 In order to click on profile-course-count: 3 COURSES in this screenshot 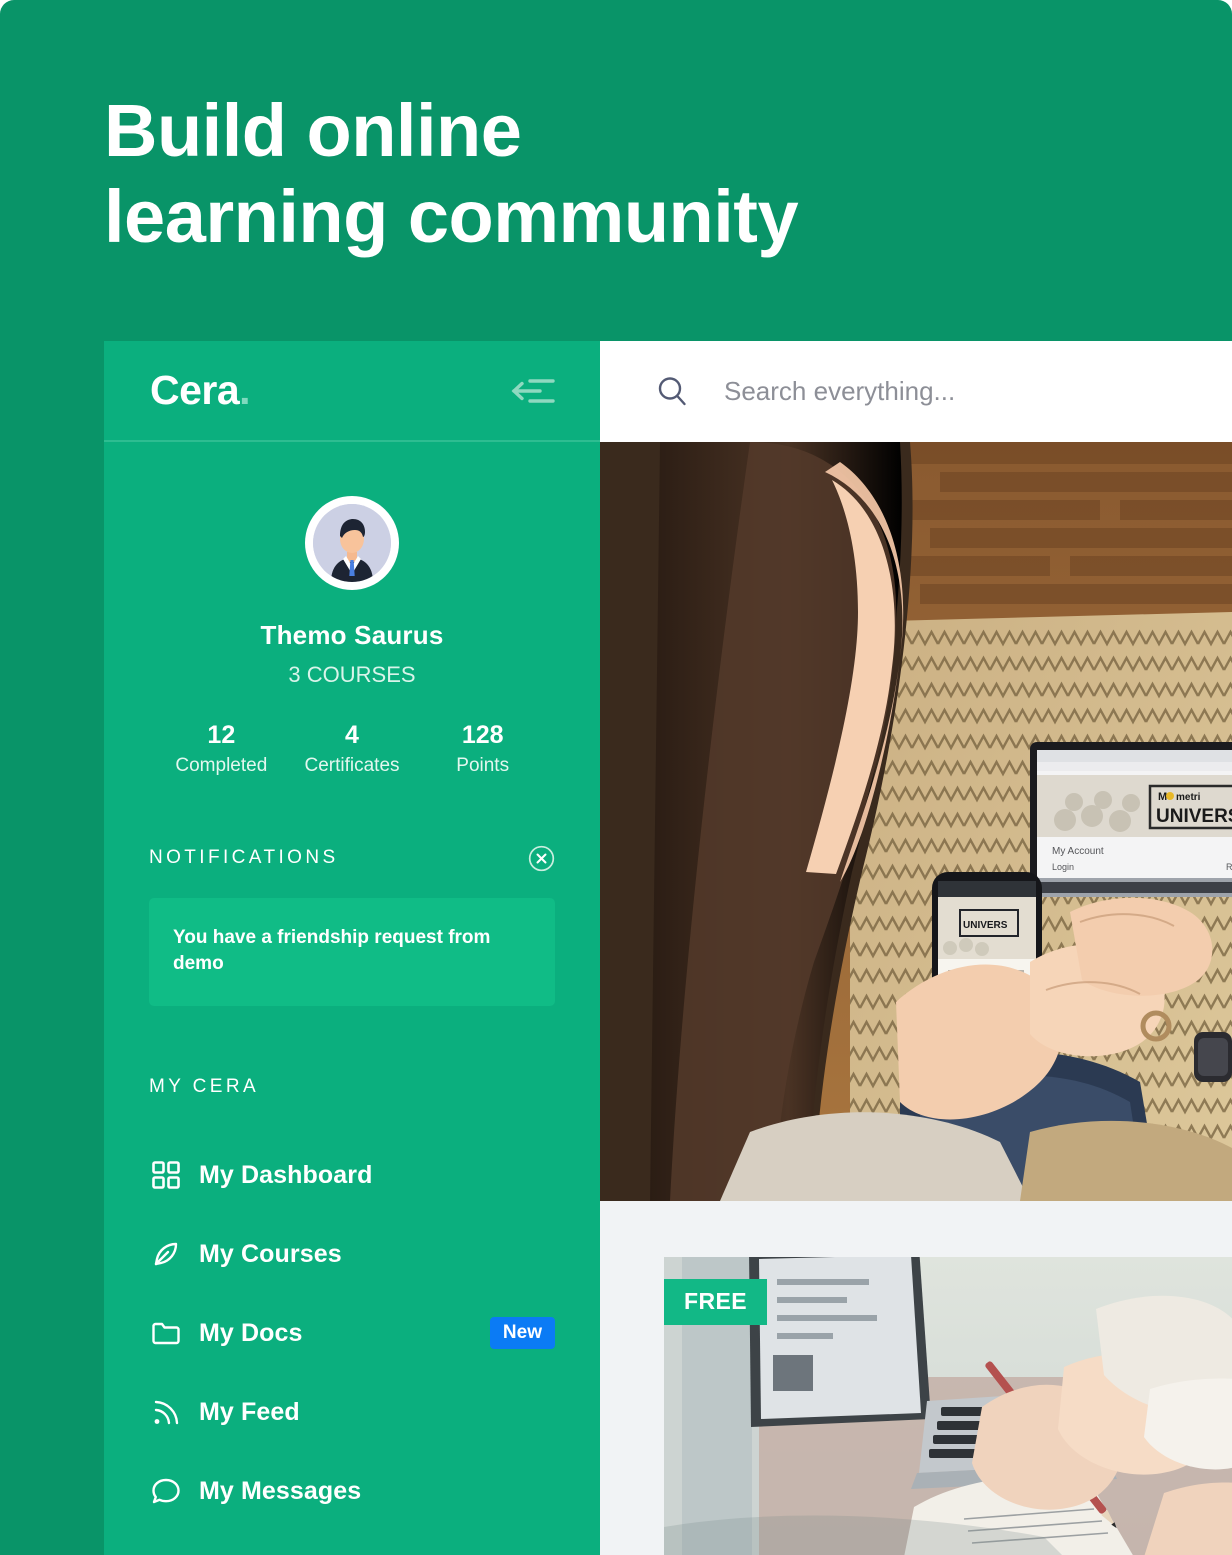, I will do `click(352, 674)`.